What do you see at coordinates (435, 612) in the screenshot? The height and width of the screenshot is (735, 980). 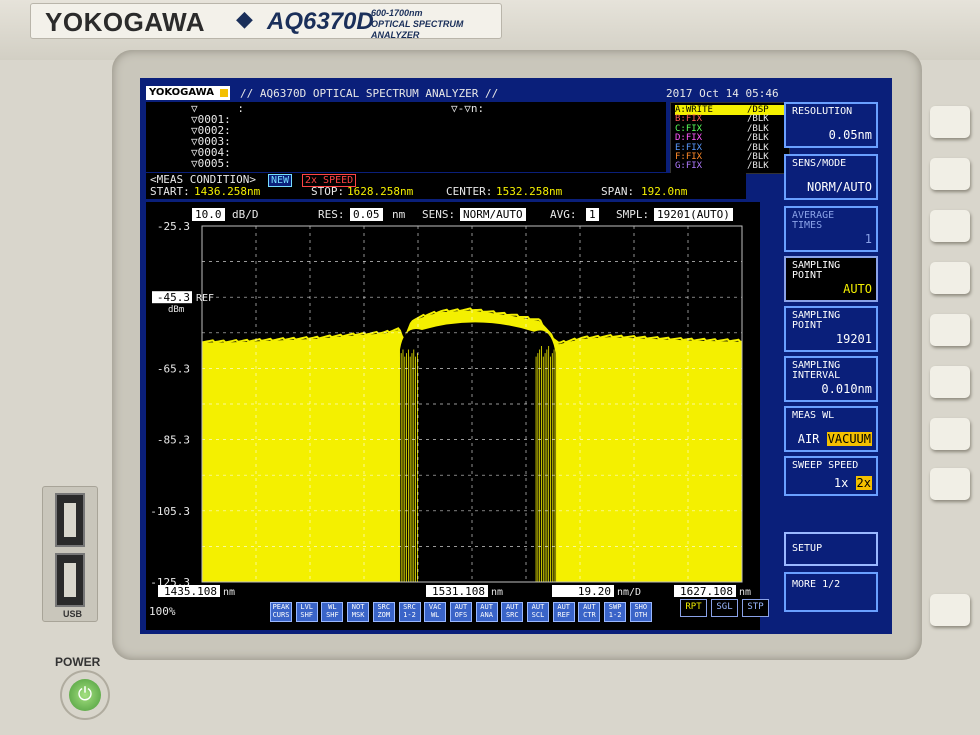 I see `bottom-key: VAC WL` at bounding box center [435, 612].